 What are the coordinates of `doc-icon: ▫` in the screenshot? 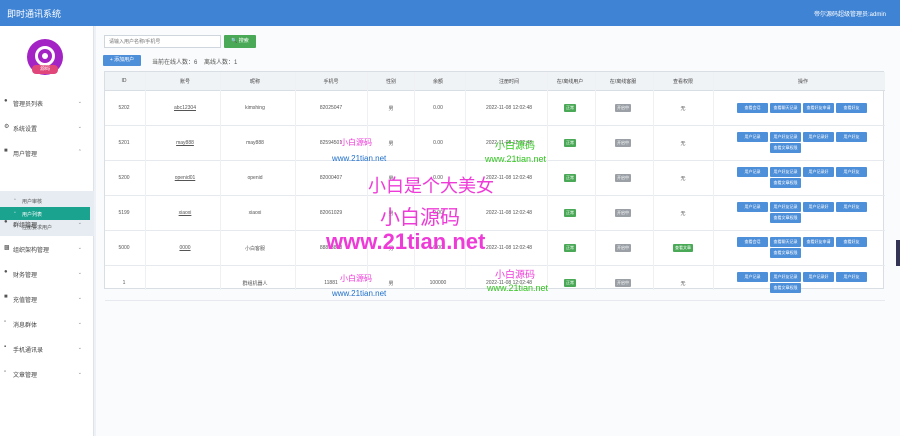 It's located at (5, 372).